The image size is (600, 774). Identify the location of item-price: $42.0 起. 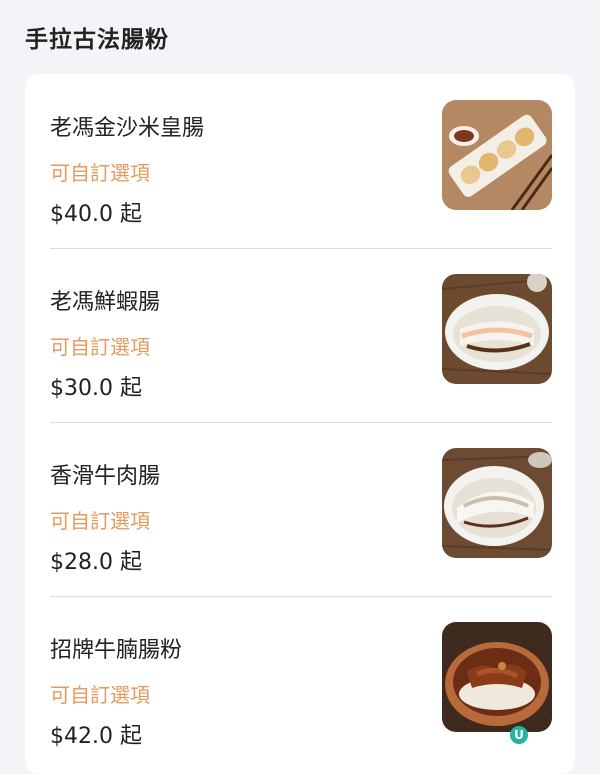
(96, 736).